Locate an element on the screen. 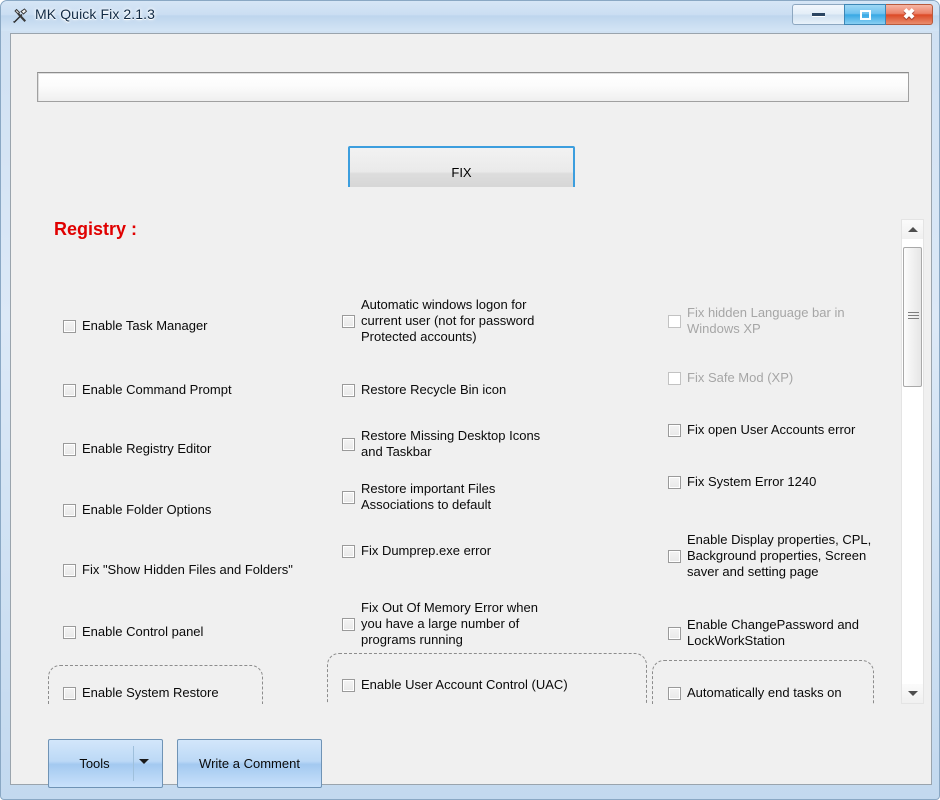  checkbox-row-fix-system-error-1240: Fix System Error 1240 is located at coordinates (783, 482).